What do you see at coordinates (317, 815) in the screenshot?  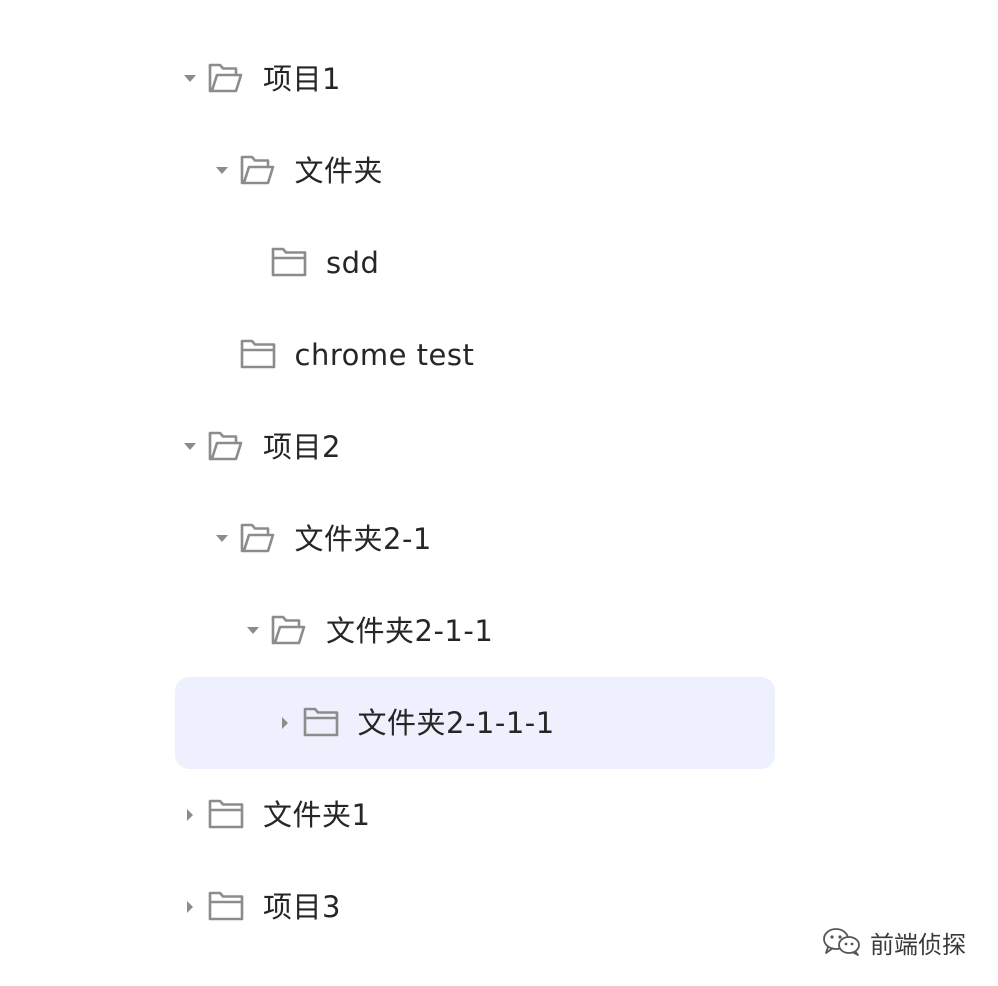 I see `tree-node-label: 文件夹1` at bounding box center [317, 815].